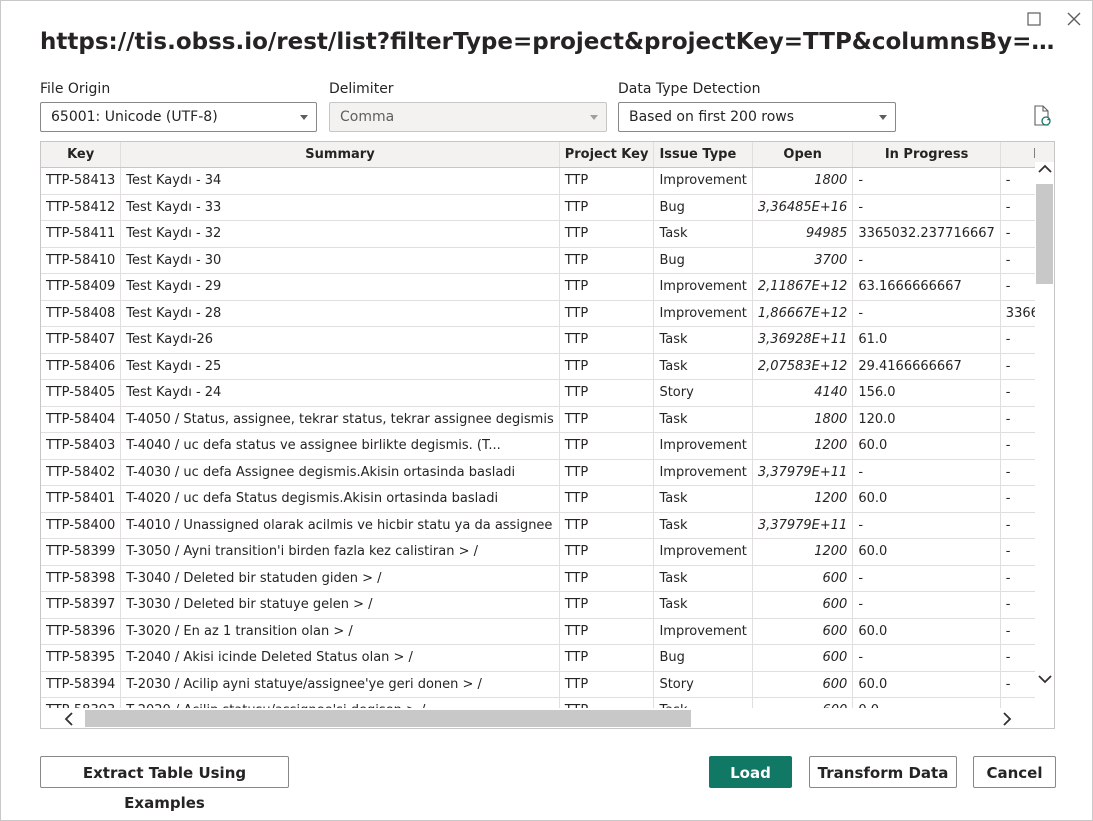 This screenshot has width=1093, height=821. What do you see at coordinates (703, 207) in the screenshot?
I see `table-cell: Bug` at bounding box center [703, 207].